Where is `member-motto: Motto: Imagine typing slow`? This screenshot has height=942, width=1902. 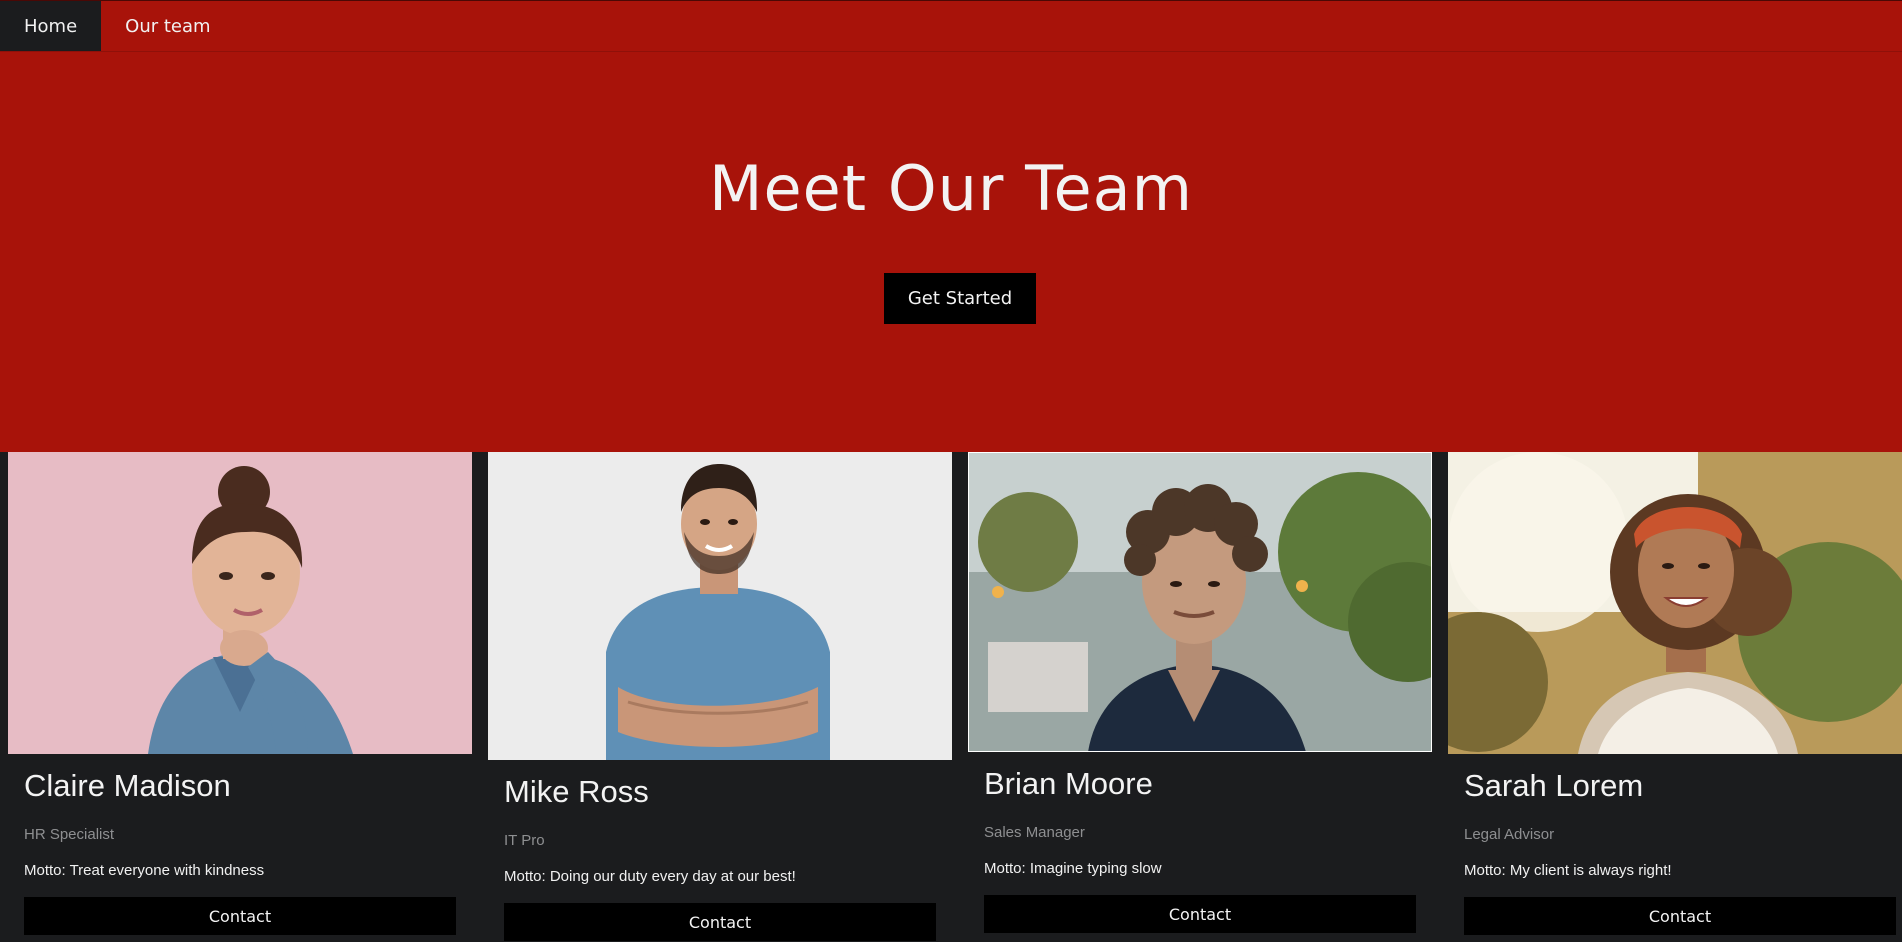 member-motto: Motto: Imagine typing slow is located at coordinates (1073, 868).